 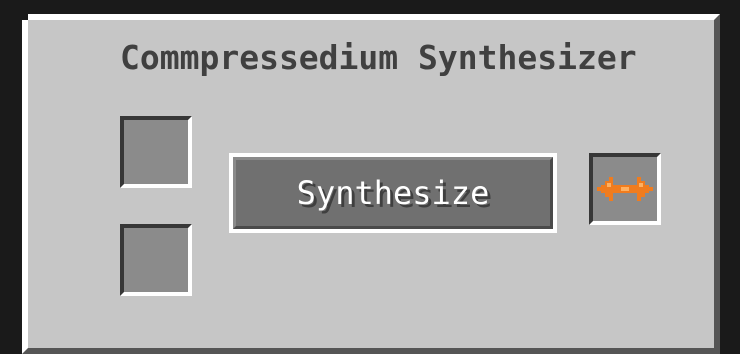 I want to click on orange-compressed-item-icon, so click(x=625, y=189).